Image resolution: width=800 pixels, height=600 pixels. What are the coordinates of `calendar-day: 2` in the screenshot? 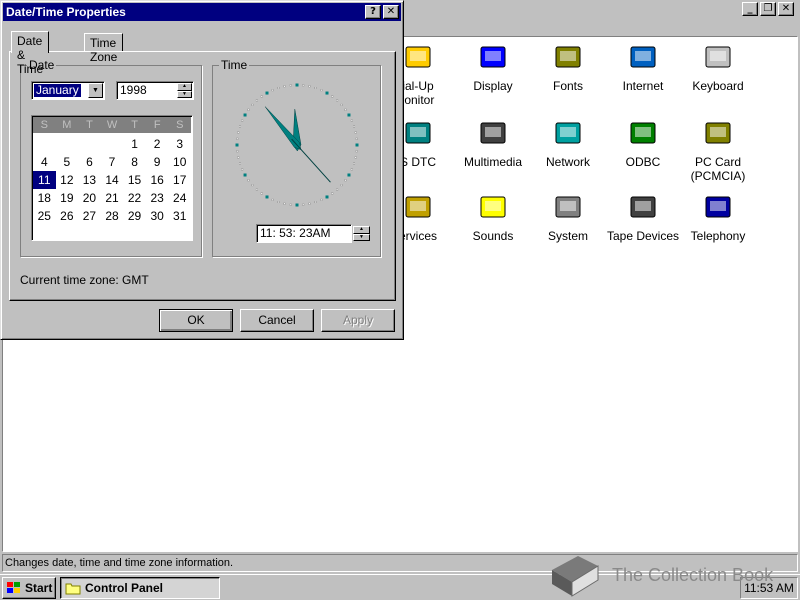 It's located at (157, 144).